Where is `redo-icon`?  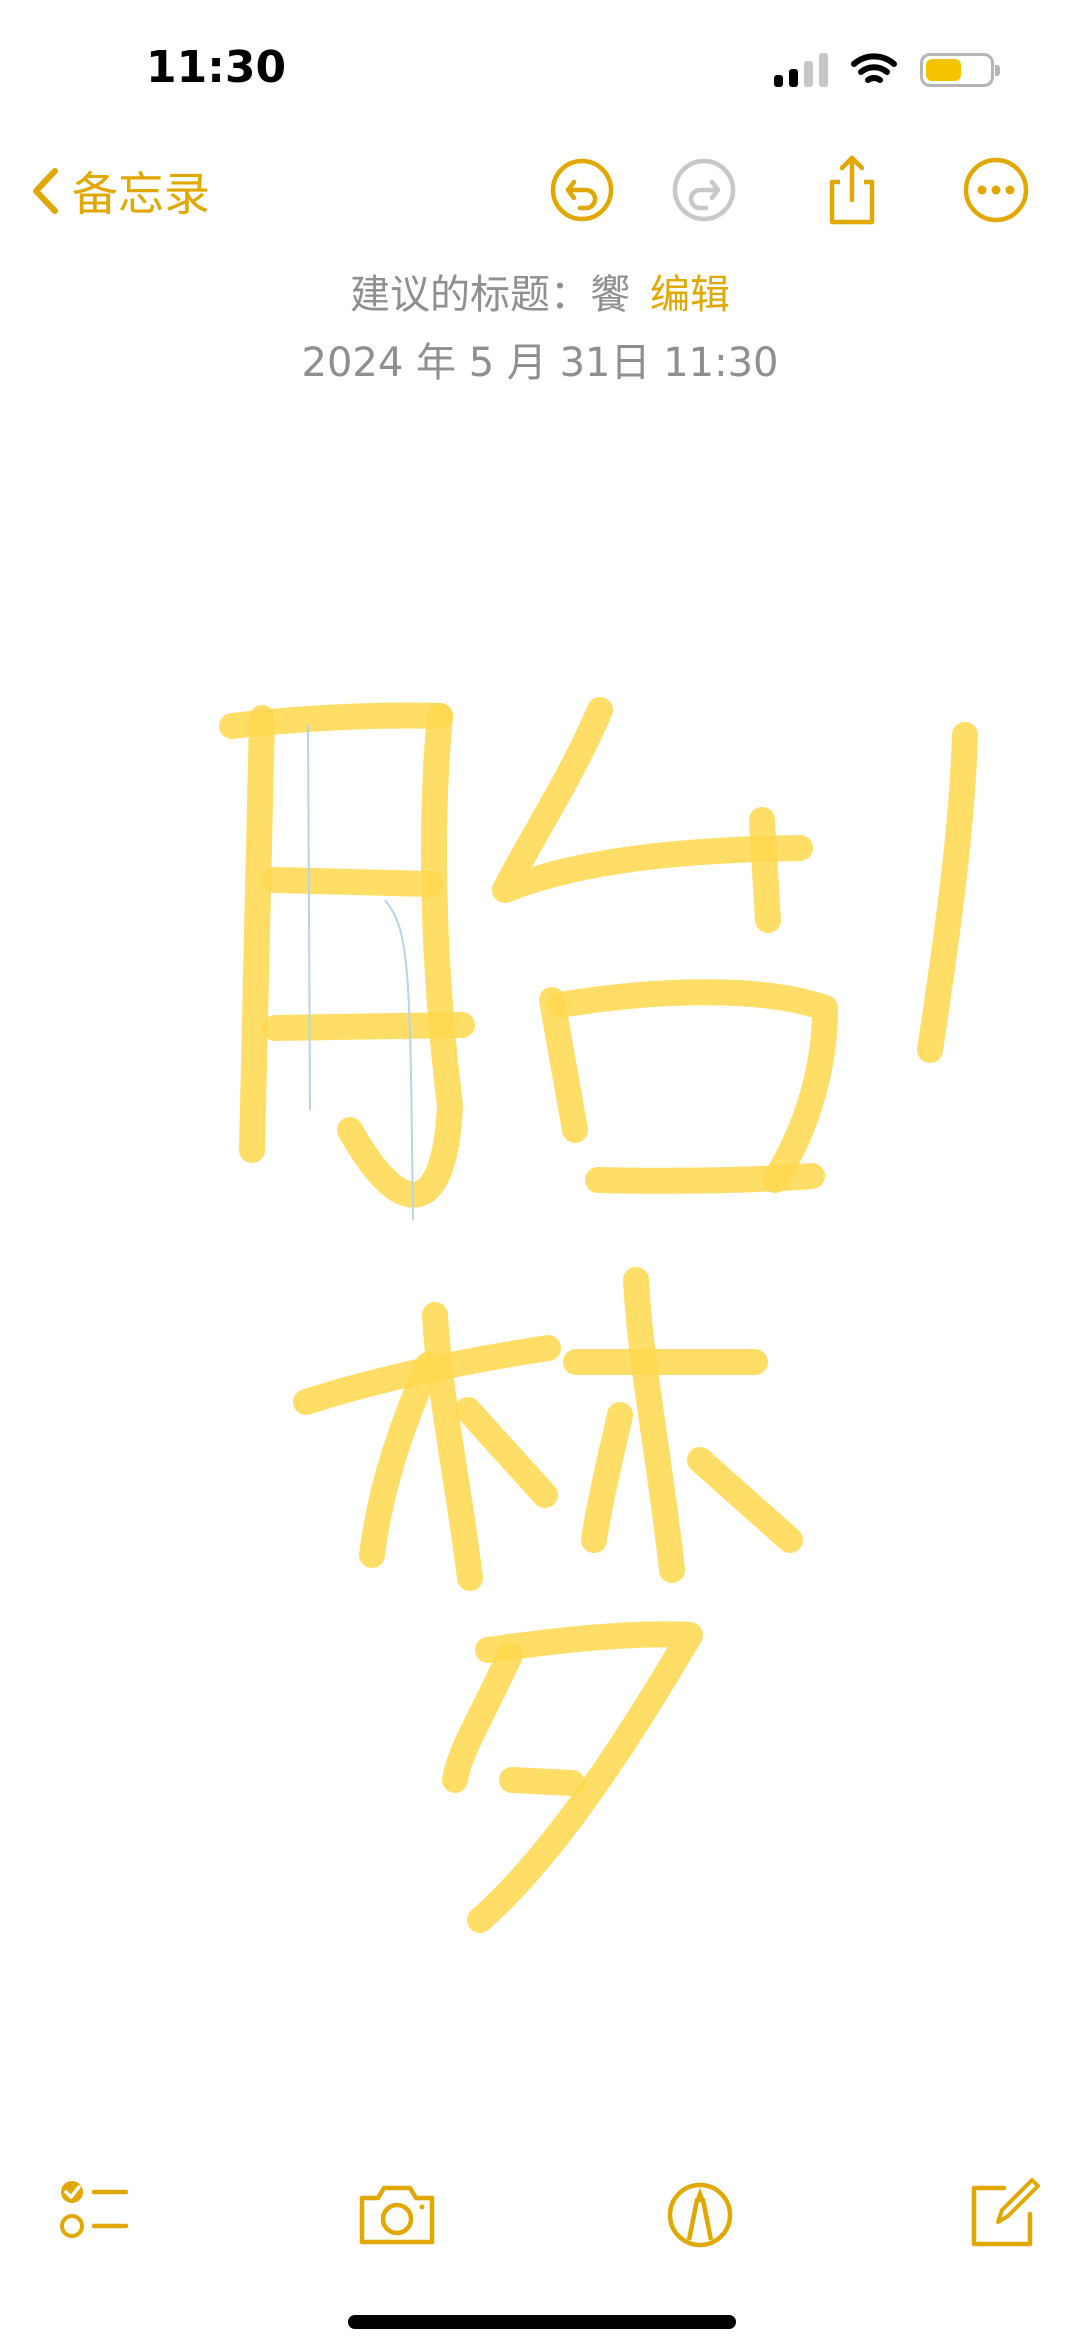
redo-icon is located at coordinates (704, 190).